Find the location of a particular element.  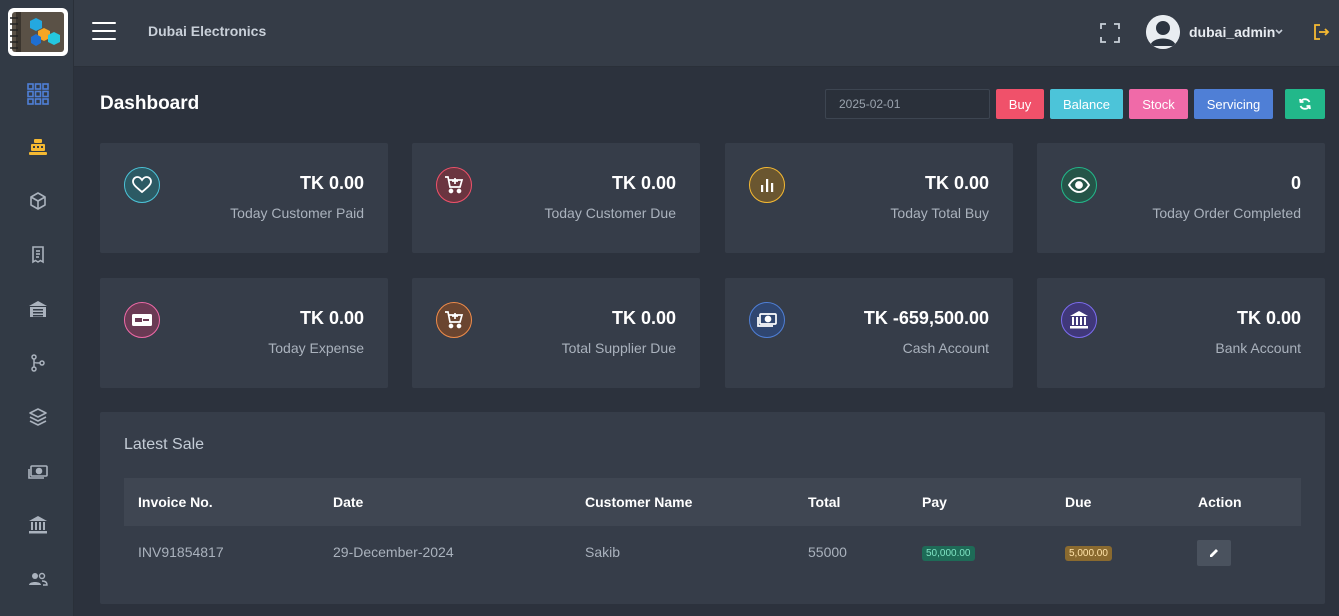

grid-icon is located at coordinates (38, 94).